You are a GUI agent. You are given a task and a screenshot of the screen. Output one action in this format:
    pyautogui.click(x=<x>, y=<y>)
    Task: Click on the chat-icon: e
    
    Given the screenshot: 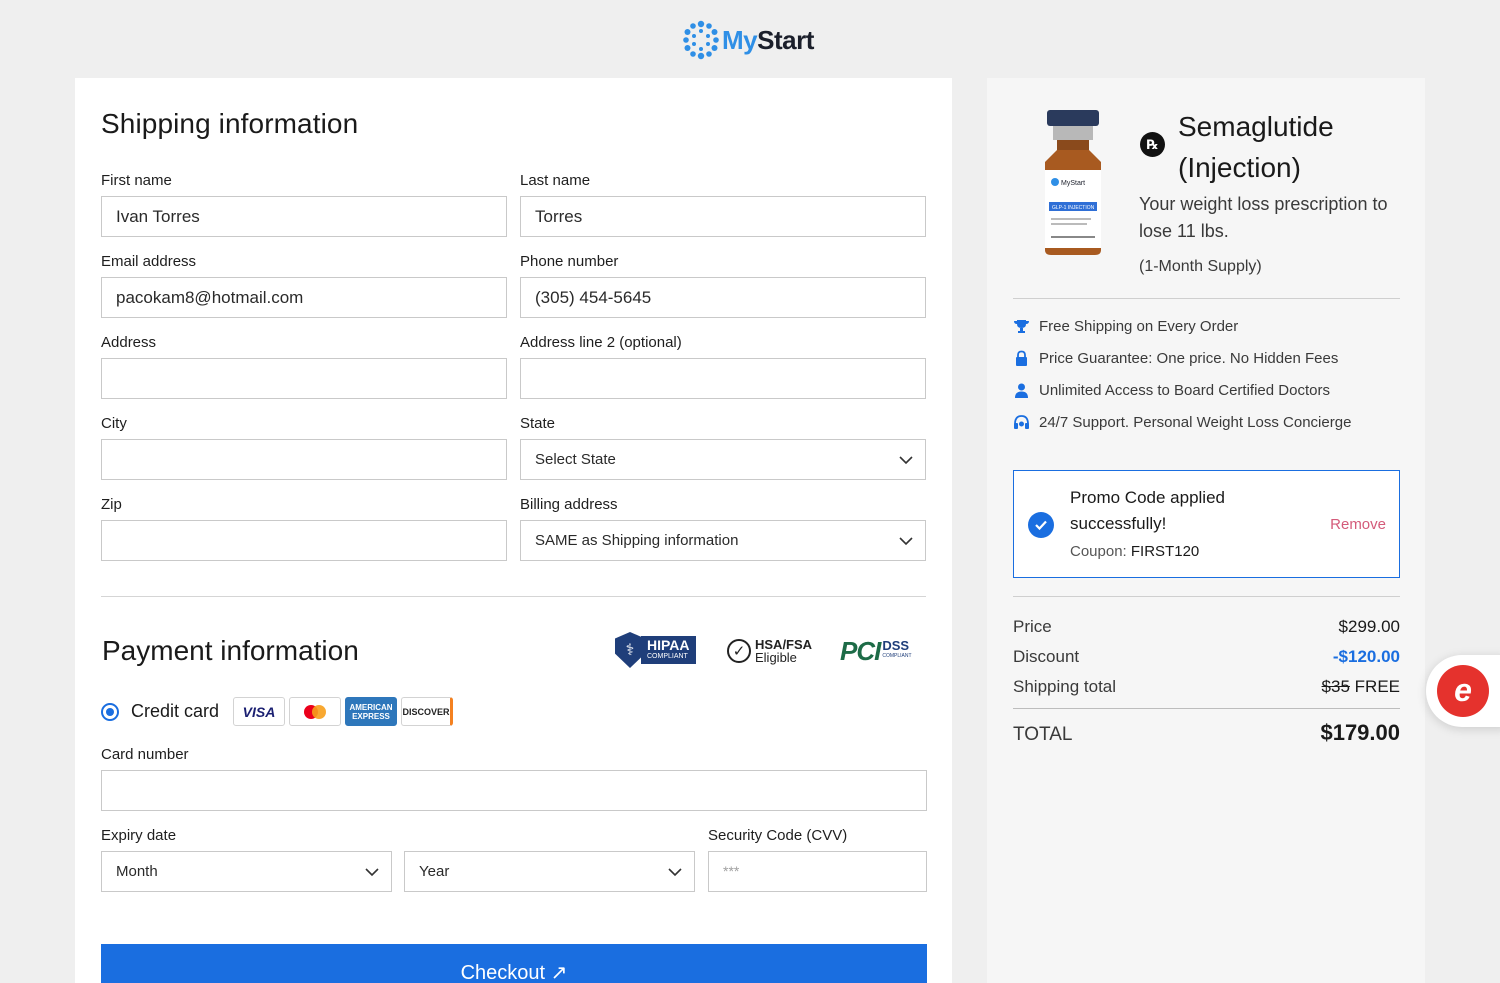 What is the action you would take?
    pyautogui.click(x=1463, y=691)
    